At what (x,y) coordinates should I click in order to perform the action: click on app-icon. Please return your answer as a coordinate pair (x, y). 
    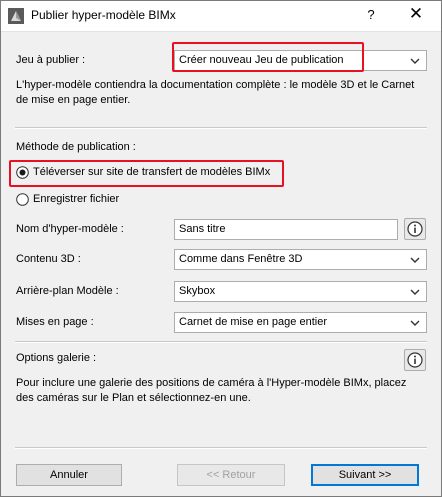
    Looking at the image, I should click on (16, 16).